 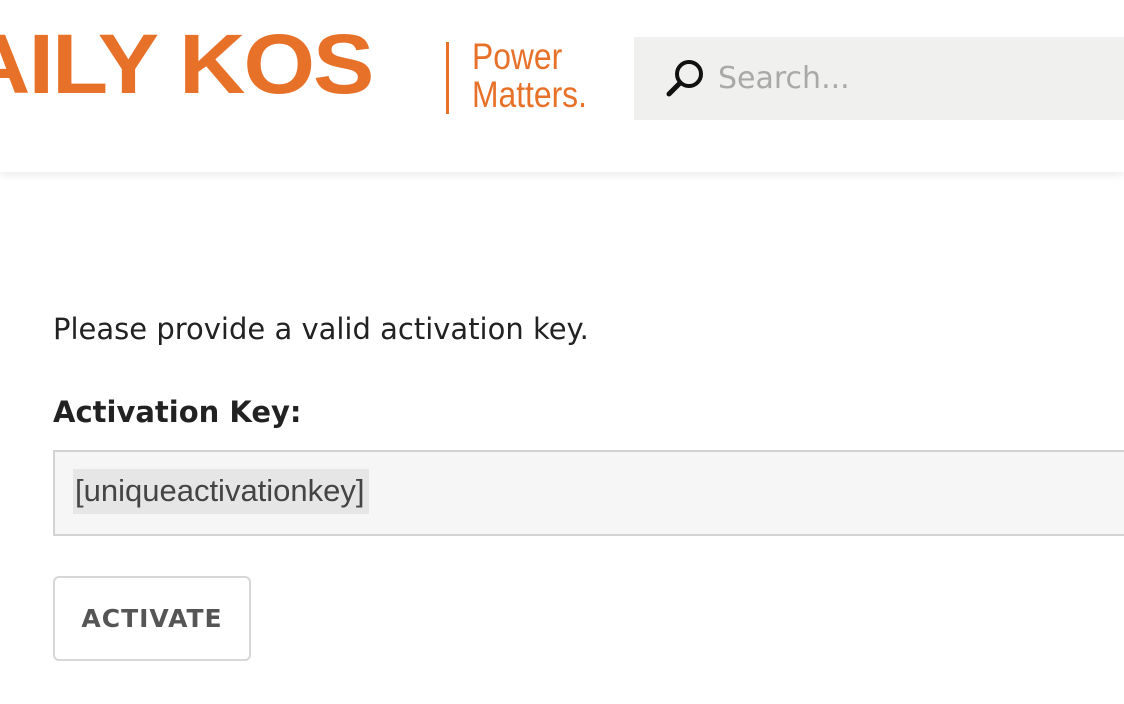 I want to click on tagline-line-2: Matters., so click(x=529, y=94).